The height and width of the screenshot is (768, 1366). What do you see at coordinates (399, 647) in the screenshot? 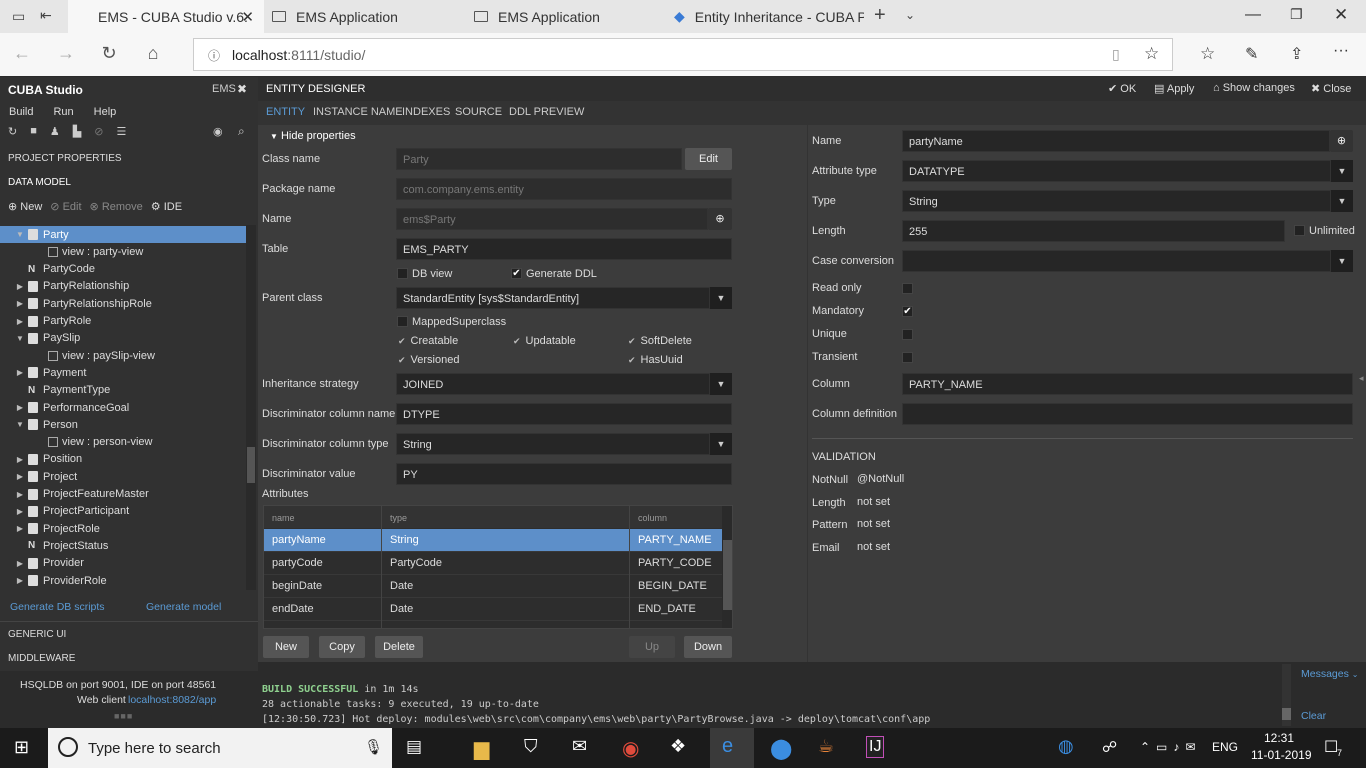
I see `delete-attr-button: Delete` at bounding box center [399, 647].